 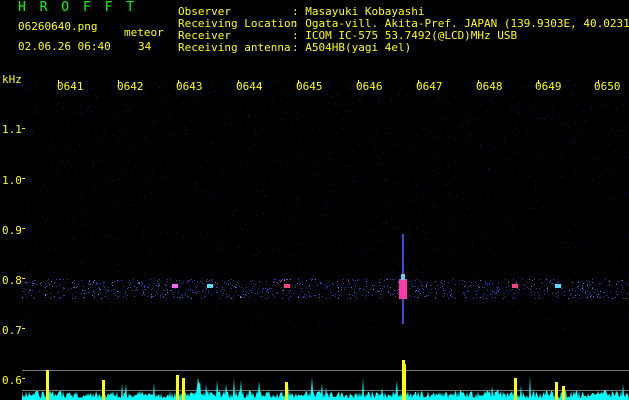 What do you see at coordinates (145, 46) in the screenshot?
I see `meteor-count: 34` at bounding box center [145, 46].